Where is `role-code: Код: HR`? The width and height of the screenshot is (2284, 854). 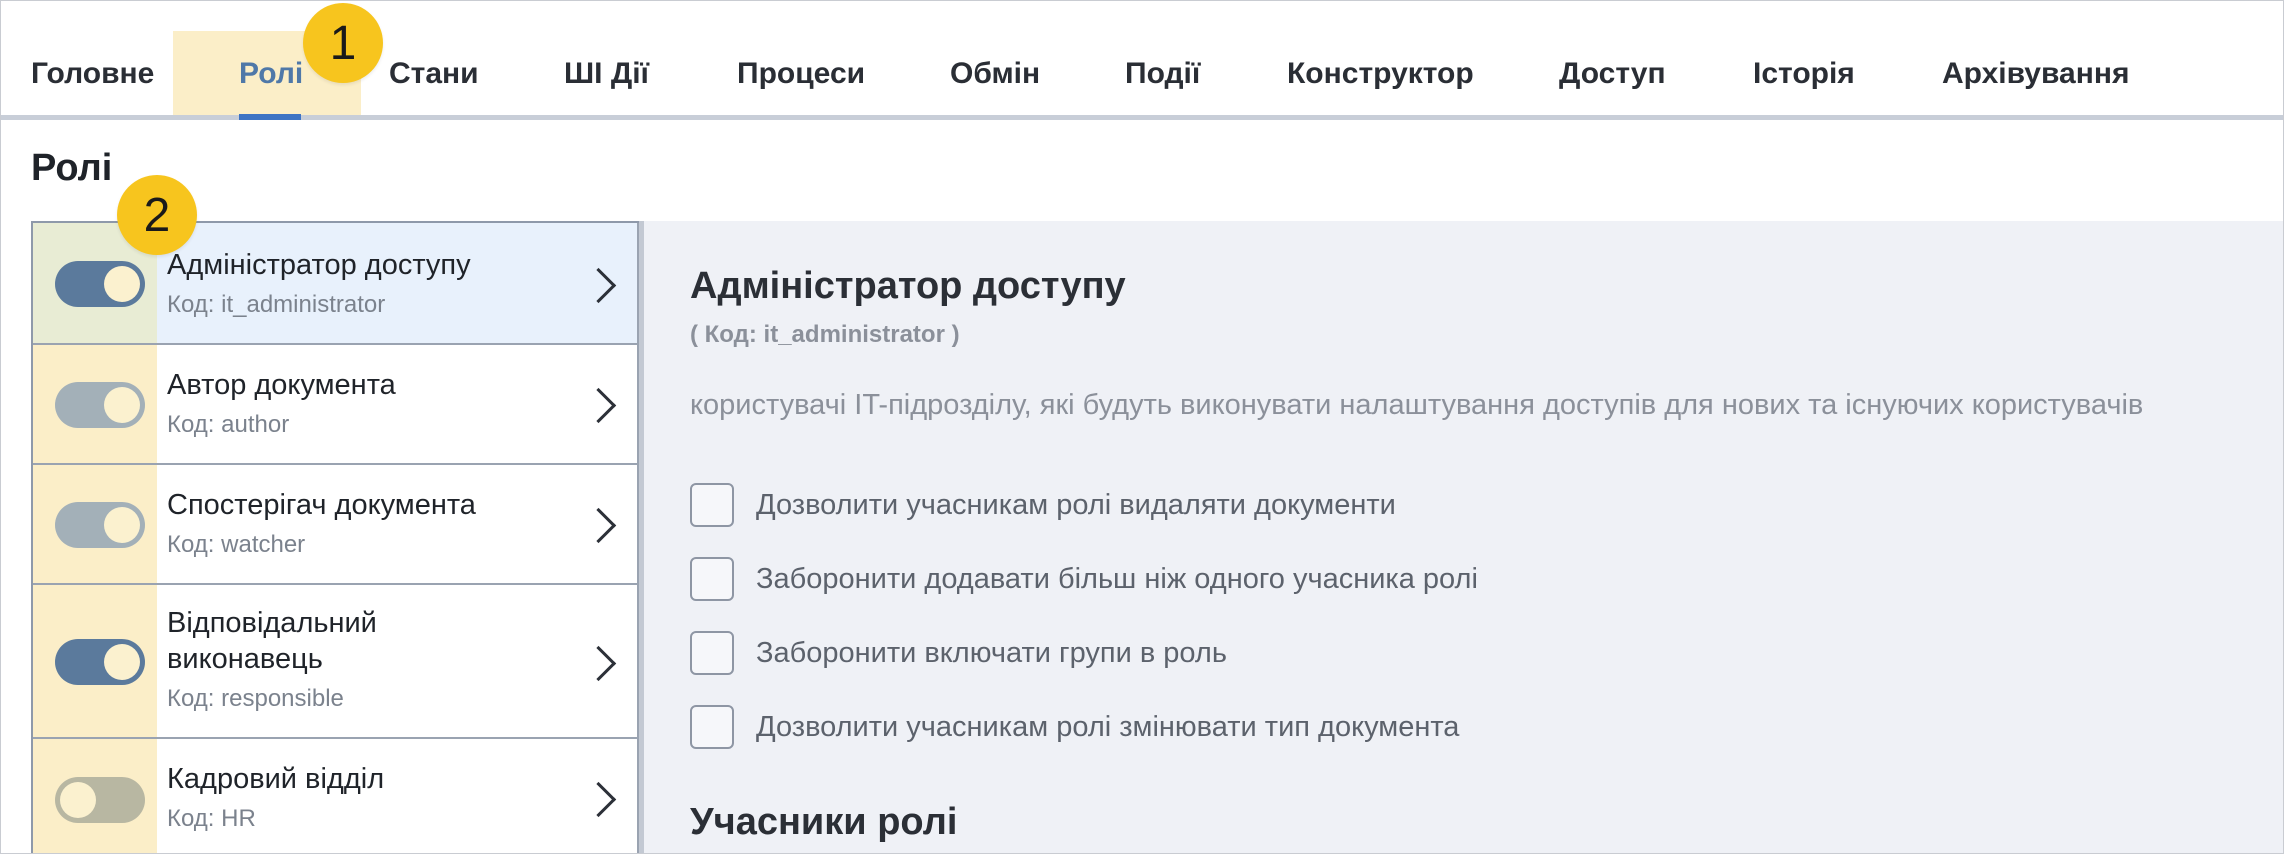
role-code: Код: HR is located at coordinates (211, 818).